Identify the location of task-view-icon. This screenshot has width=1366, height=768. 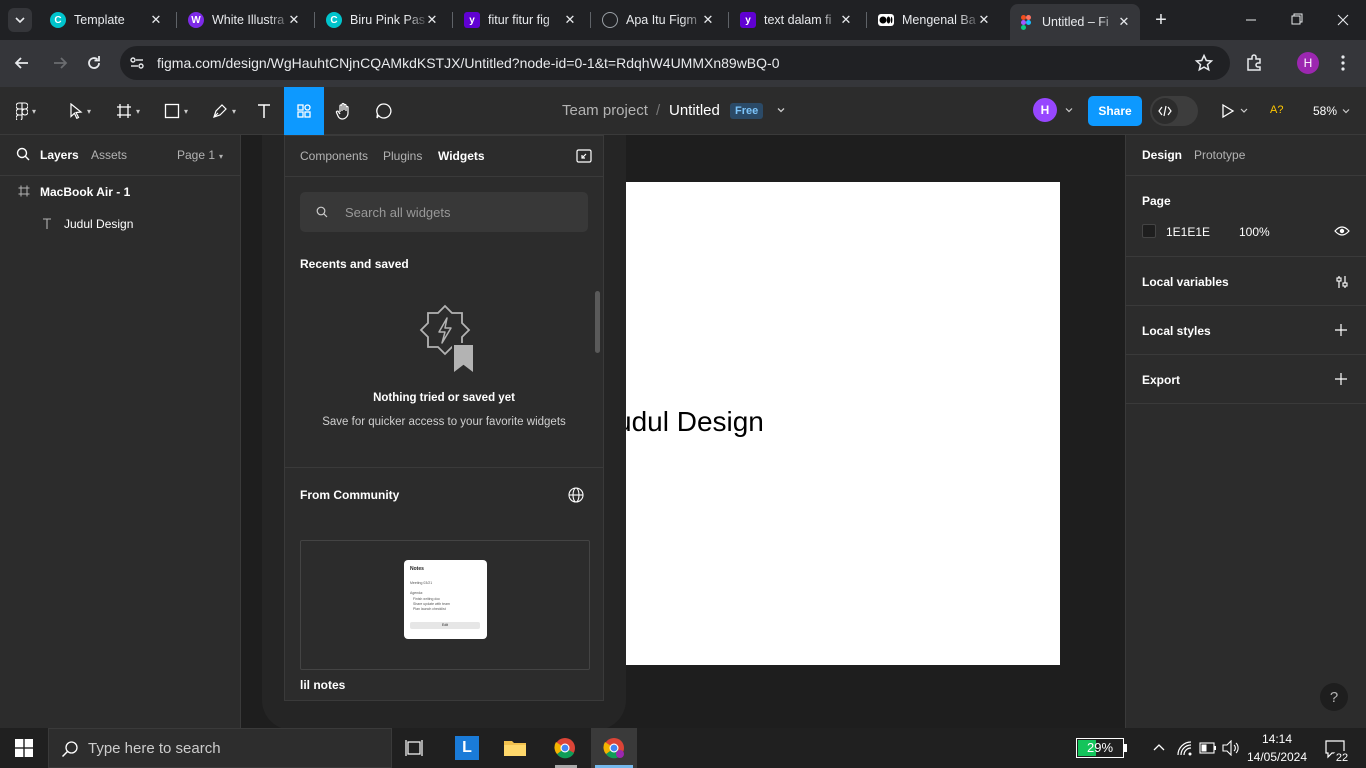
(415, 748).